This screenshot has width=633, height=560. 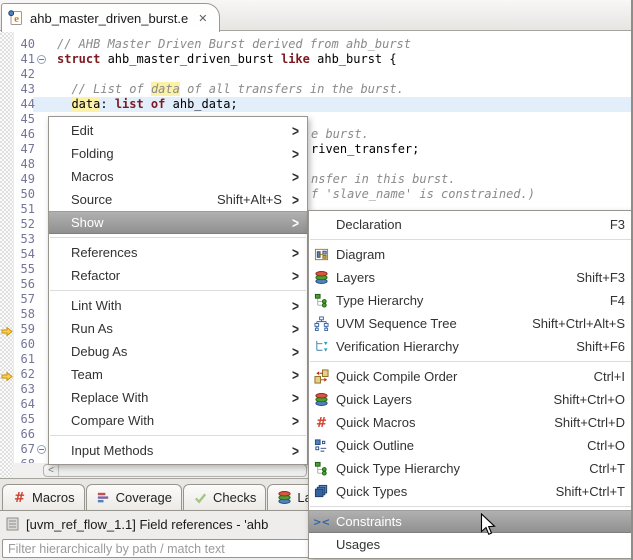 I want to click on menu-item-label: Usages, so click(x=358, y=544).